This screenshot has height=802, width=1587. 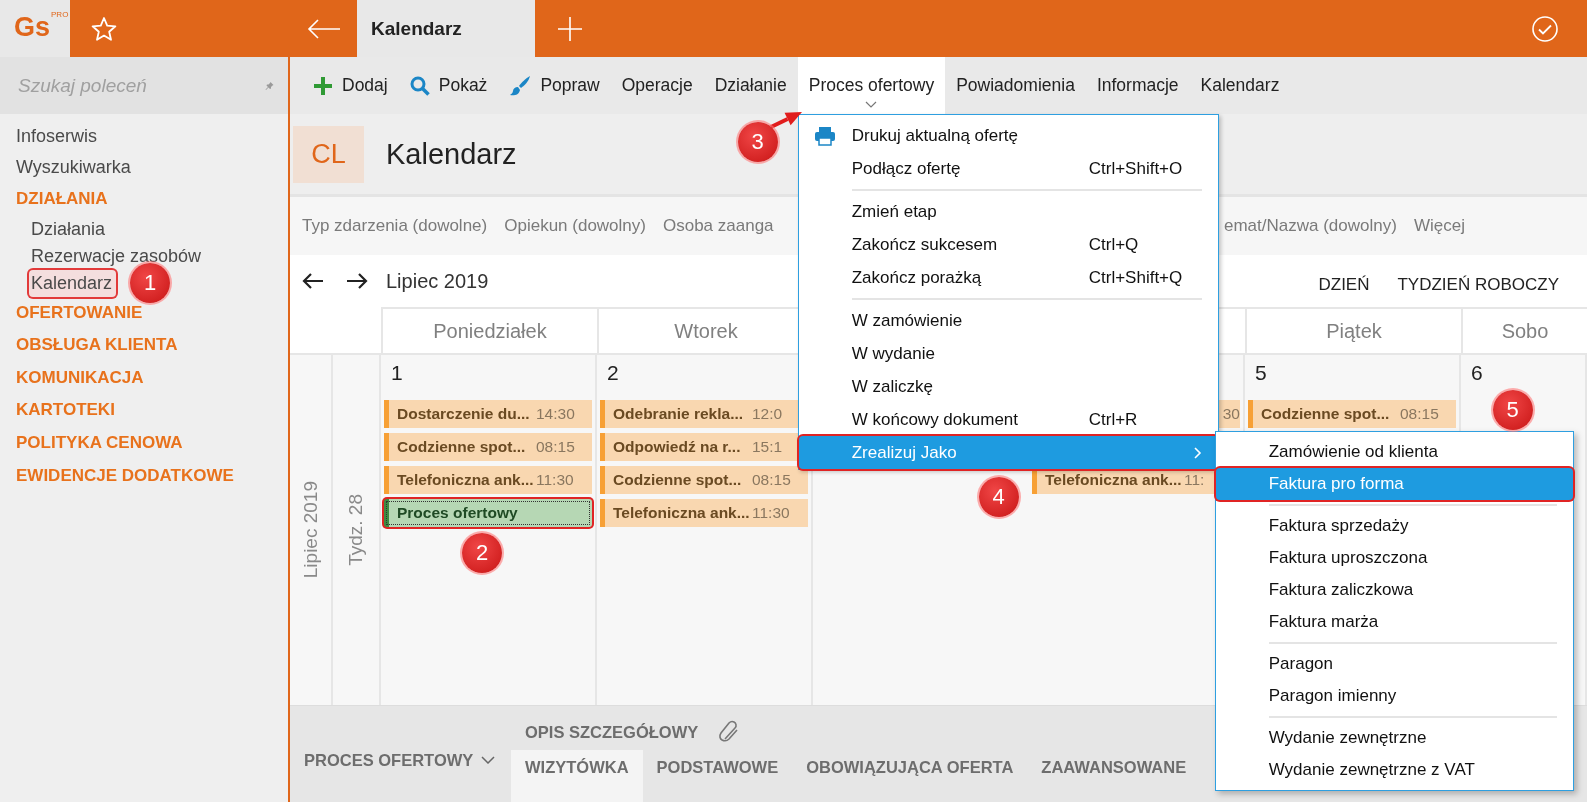 What do you see at coordinates (357, 281) in the screenshot?
I see `right-arrow-icon` at bounding box center [357, 281].